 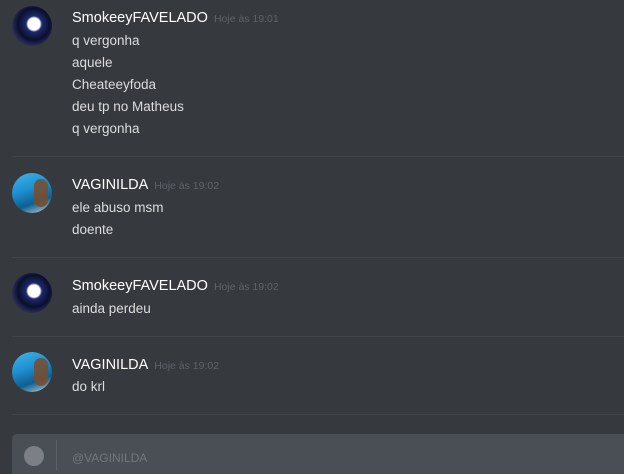 I want to click on message-input, so click(x=272, y=458).